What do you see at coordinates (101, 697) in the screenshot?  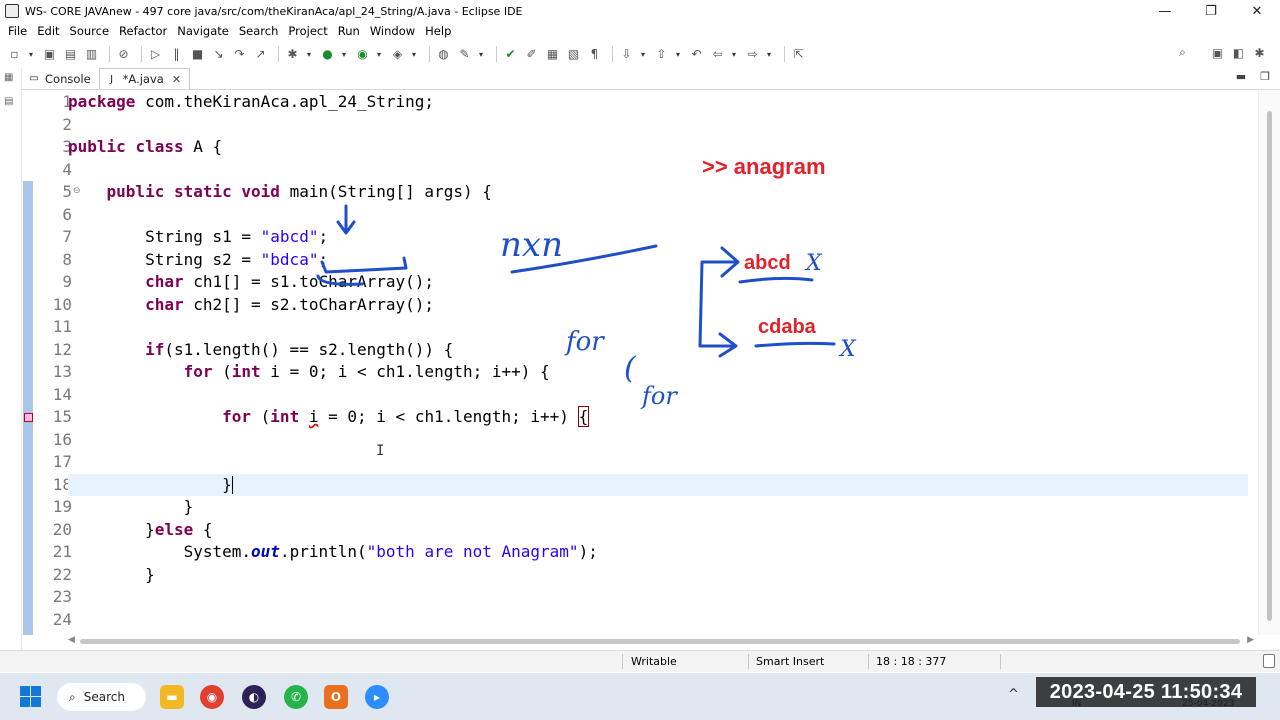 I see `taskbar-search-box: ⌕ Search` at bounding box center [101, 697].